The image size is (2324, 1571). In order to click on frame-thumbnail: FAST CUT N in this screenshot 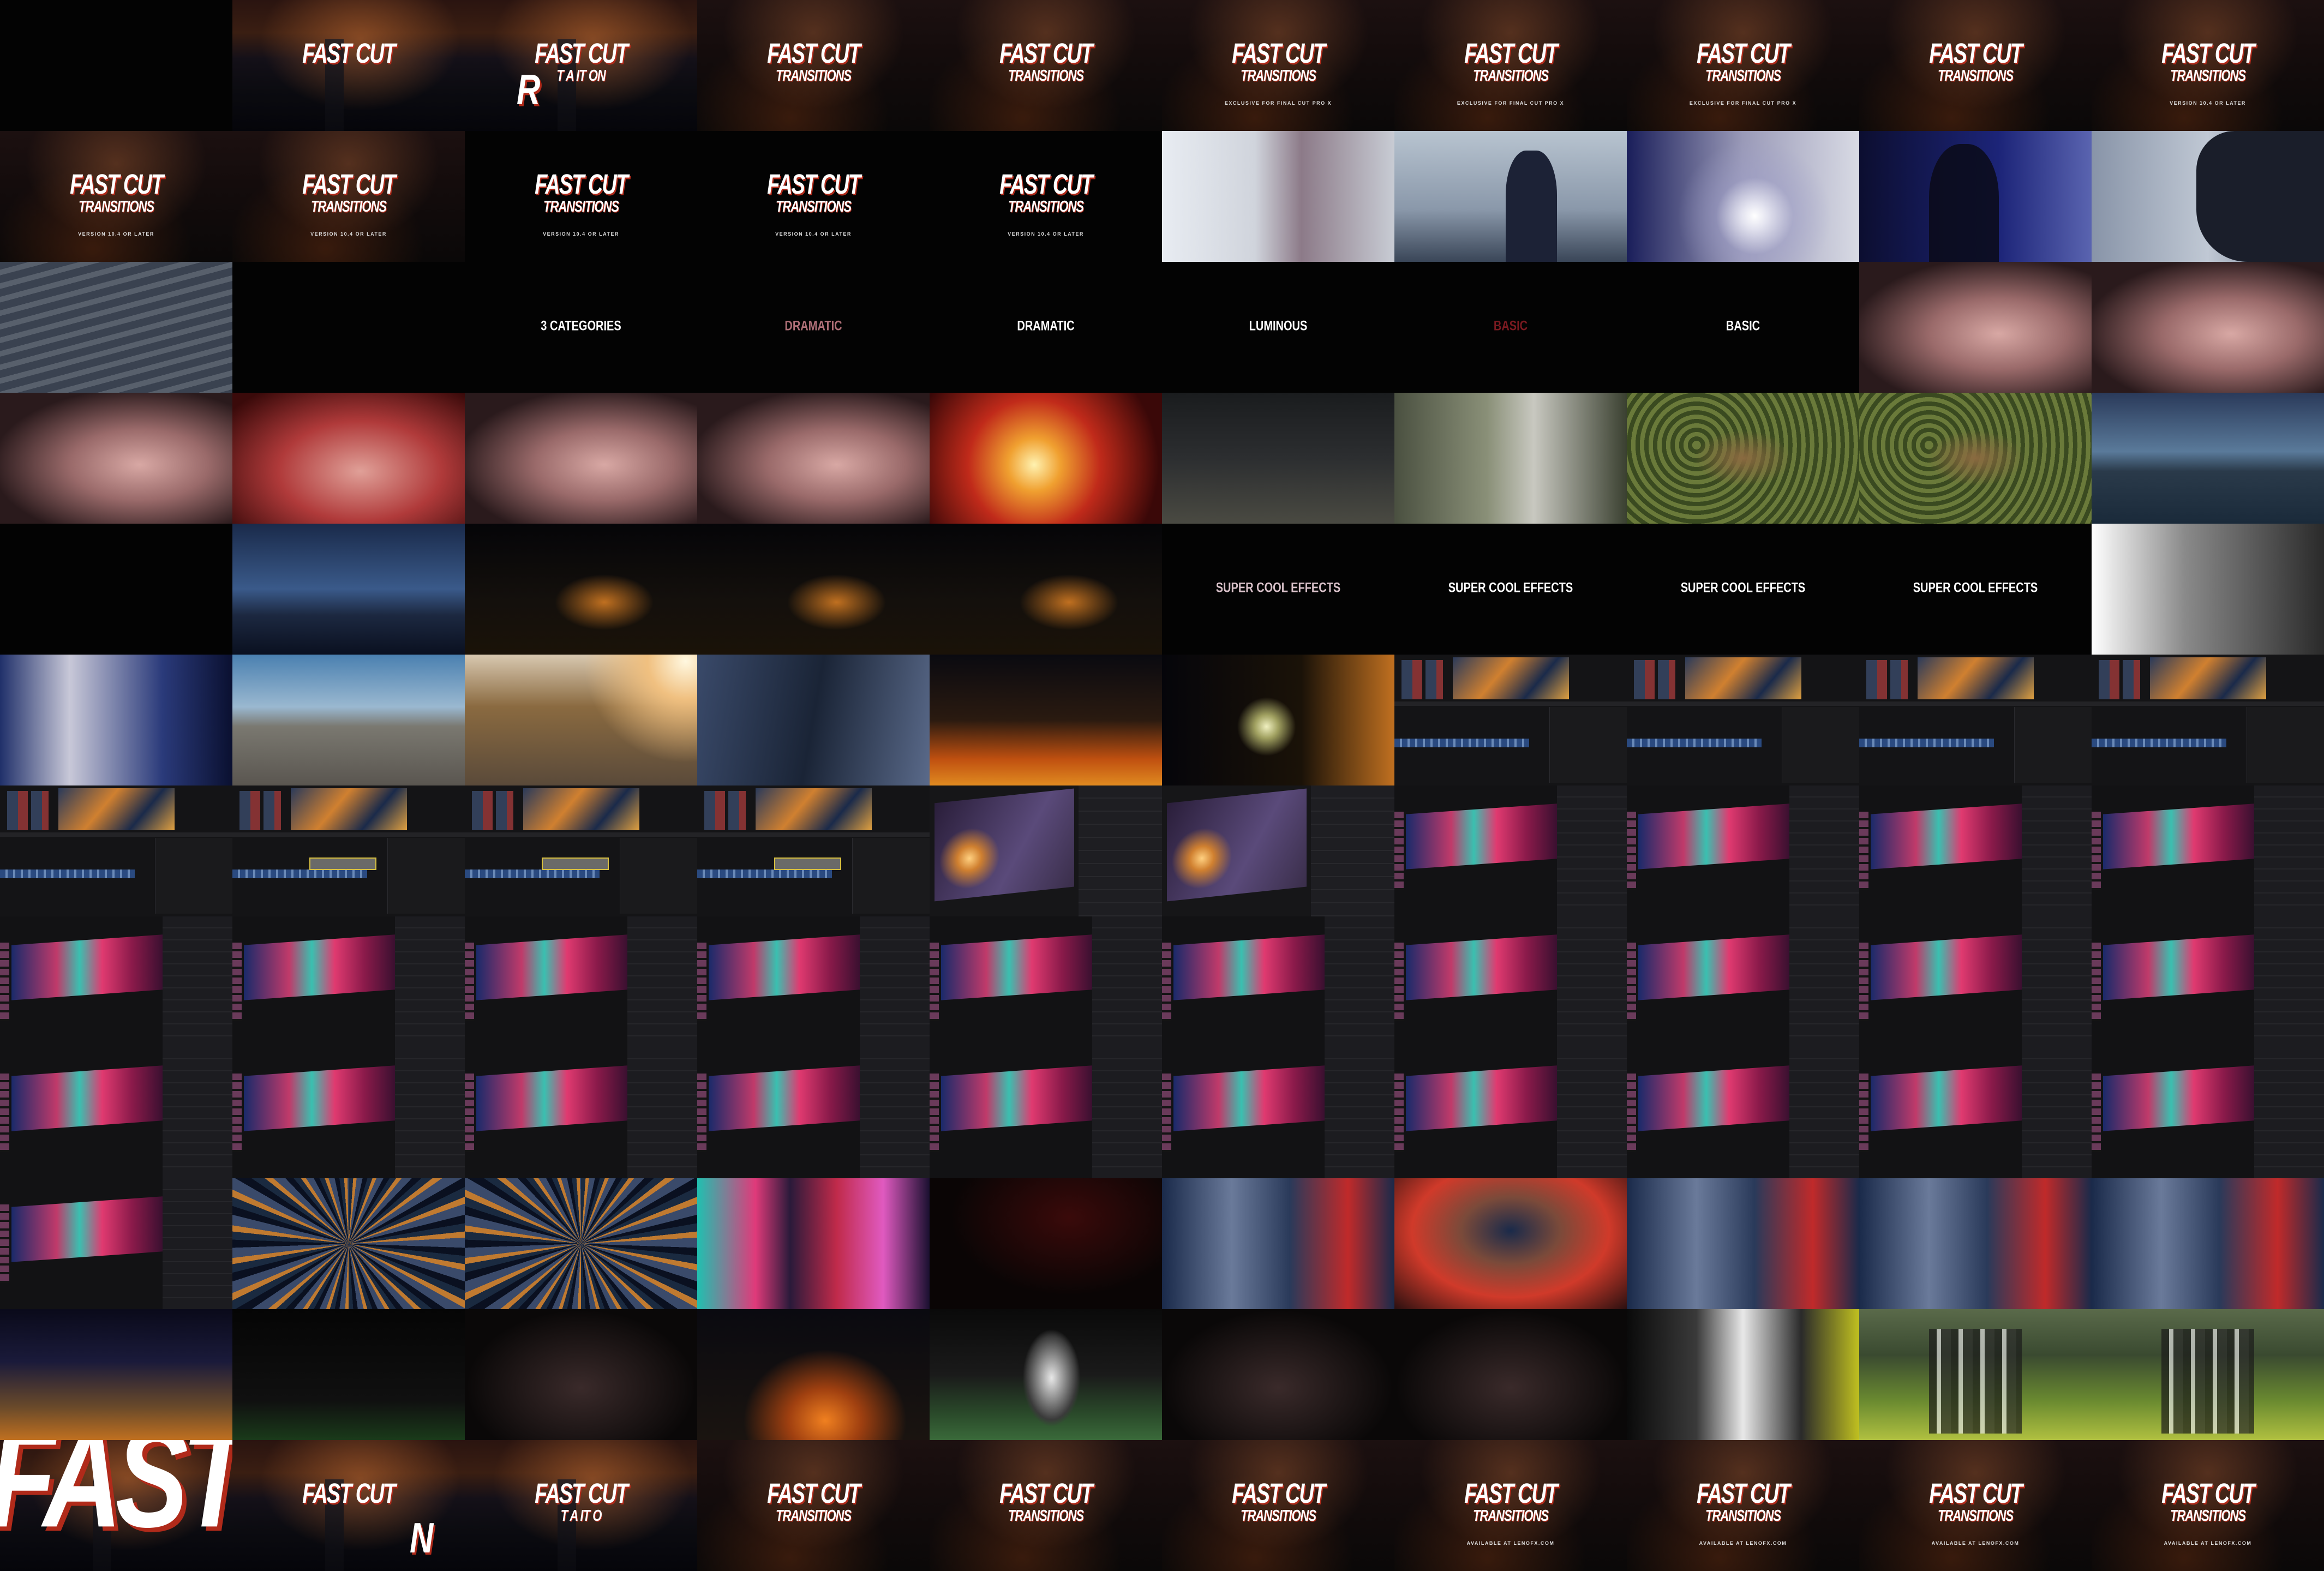, I will do `click(348, 1506)`.